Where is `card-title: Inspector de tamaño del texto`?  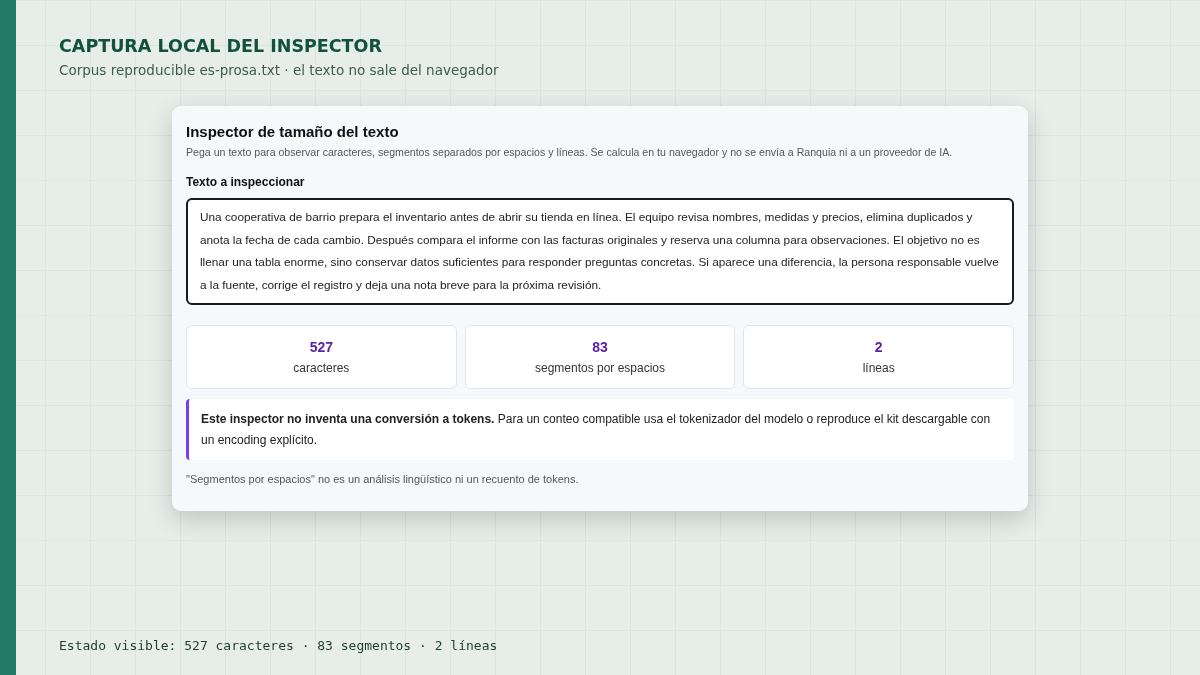
card-title: Inspector de tamaño del texto is located at coordinates (293, 131).